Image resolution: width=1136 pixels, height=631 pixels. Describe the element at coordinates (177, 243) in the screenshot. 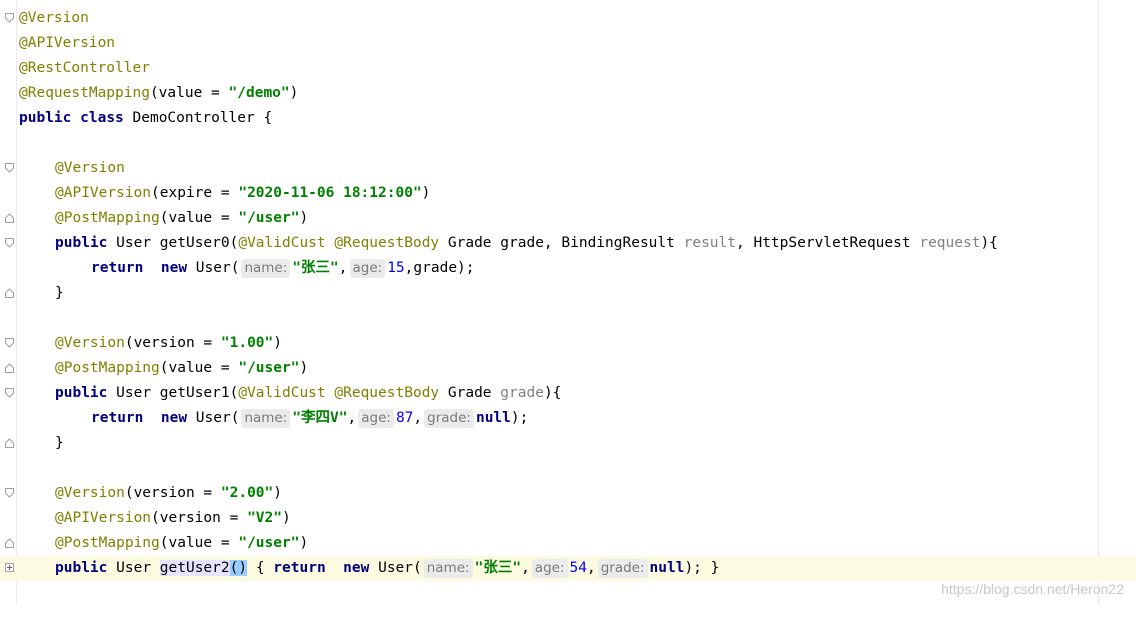

I see `method-signature: User getUser0(` at that location.